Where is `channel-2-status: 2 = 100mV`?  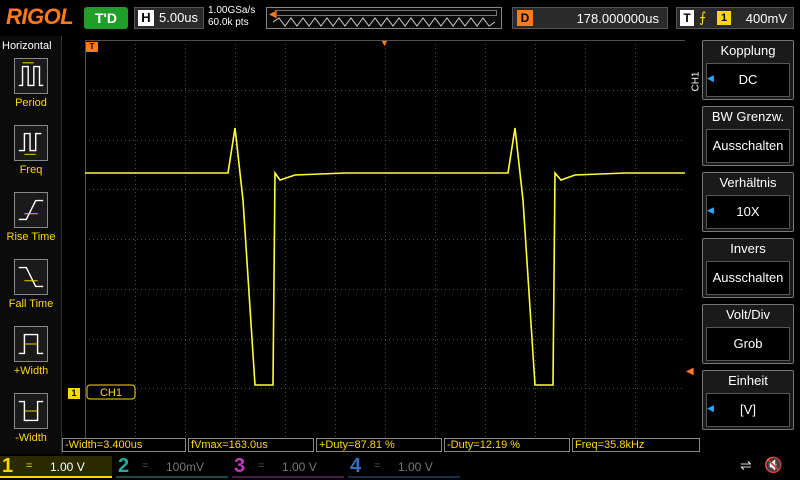
channel-2-status: 2 = 100mV is located at coordinates (172, 466).